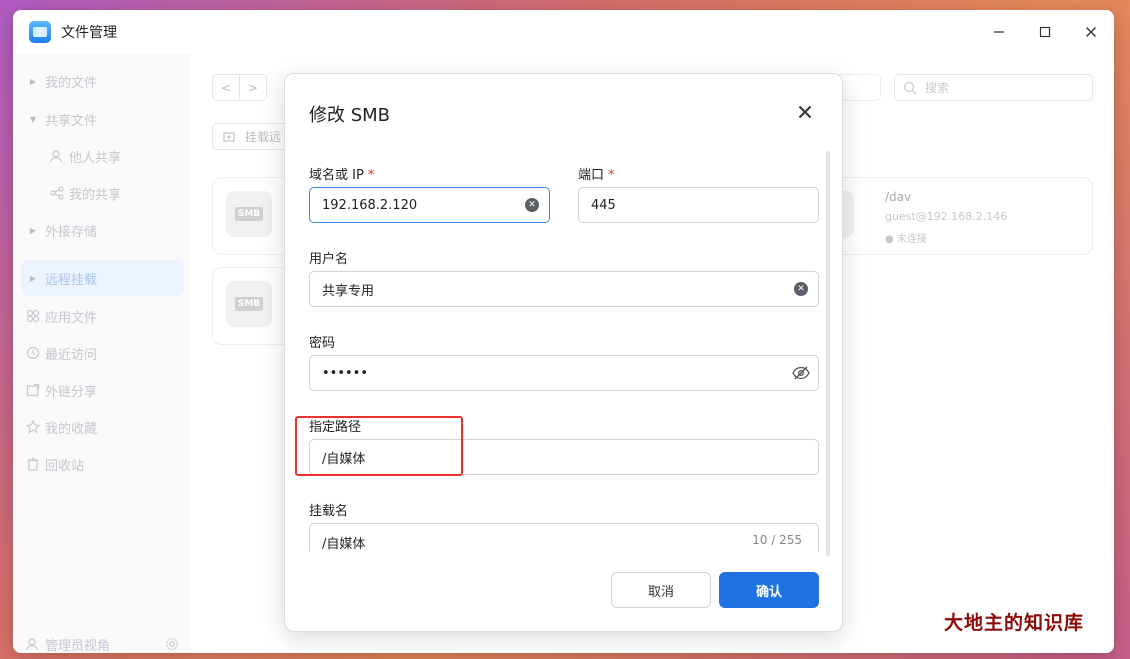  I want to click on confirm-button: 确认, so click(769, 590).